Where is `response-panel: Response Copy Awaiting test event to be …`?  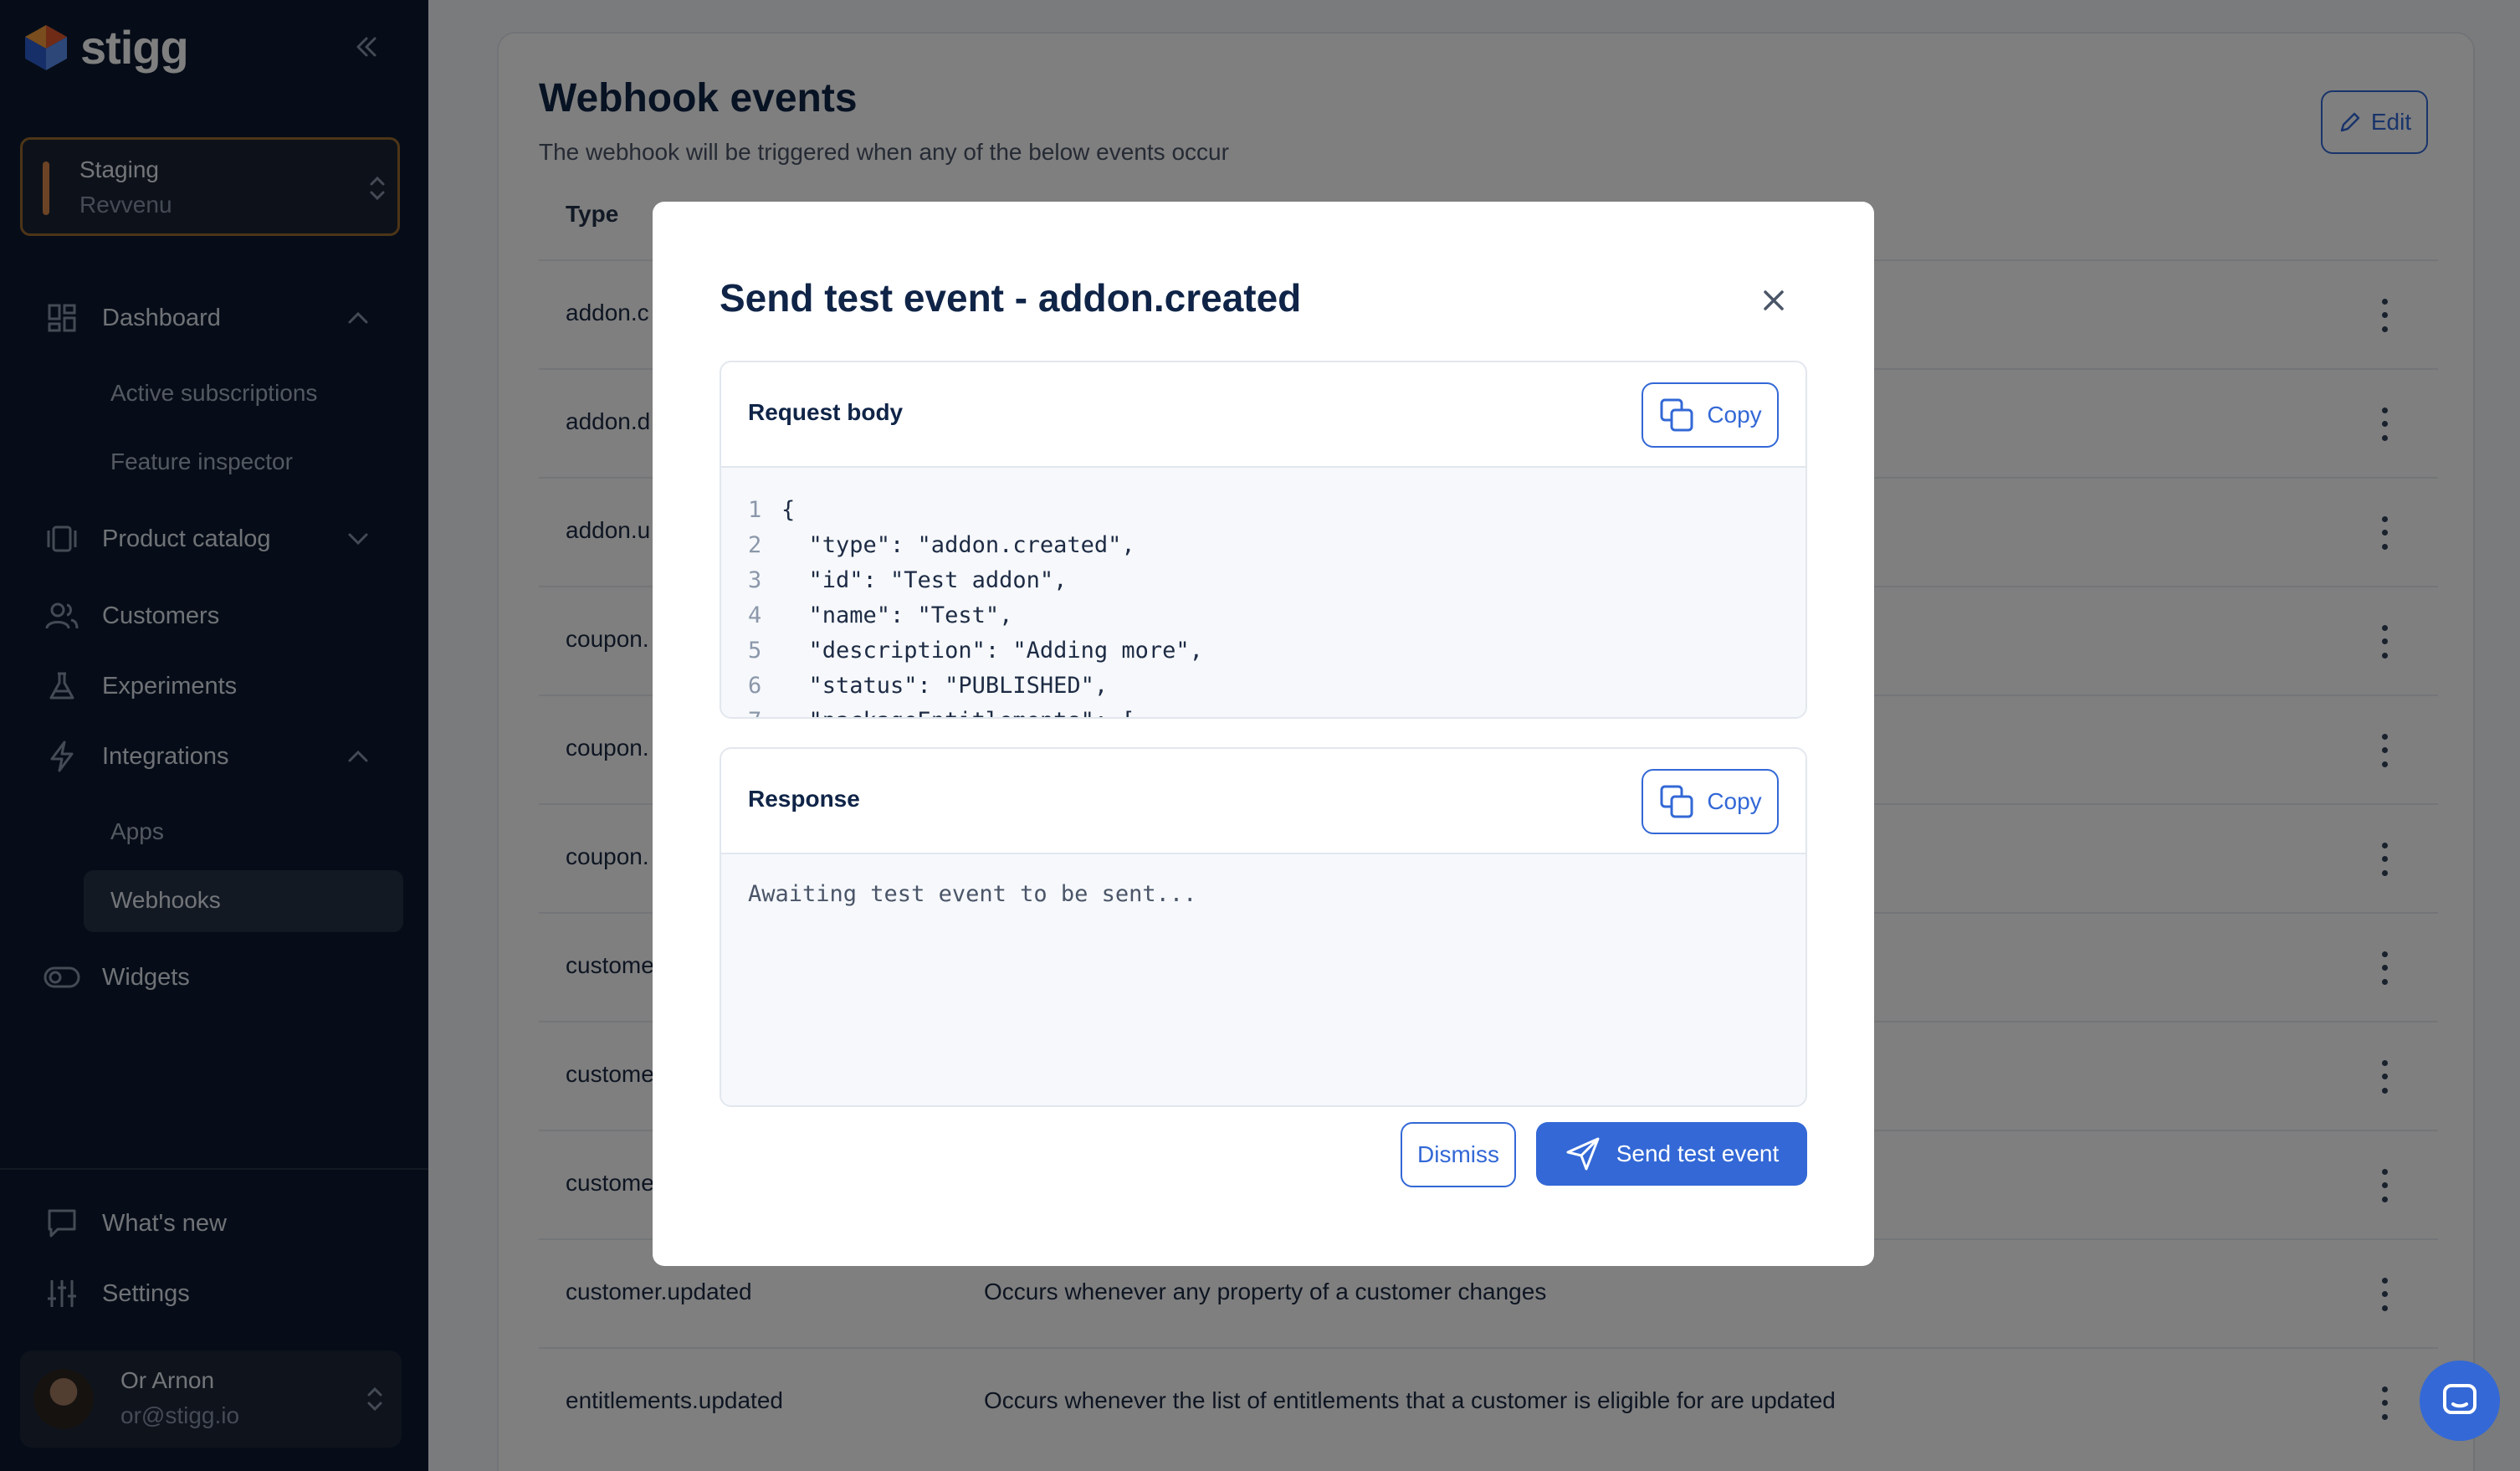
response-panel: Response Copy Awaiting test event to be … is located at coordinates (1263, 927).